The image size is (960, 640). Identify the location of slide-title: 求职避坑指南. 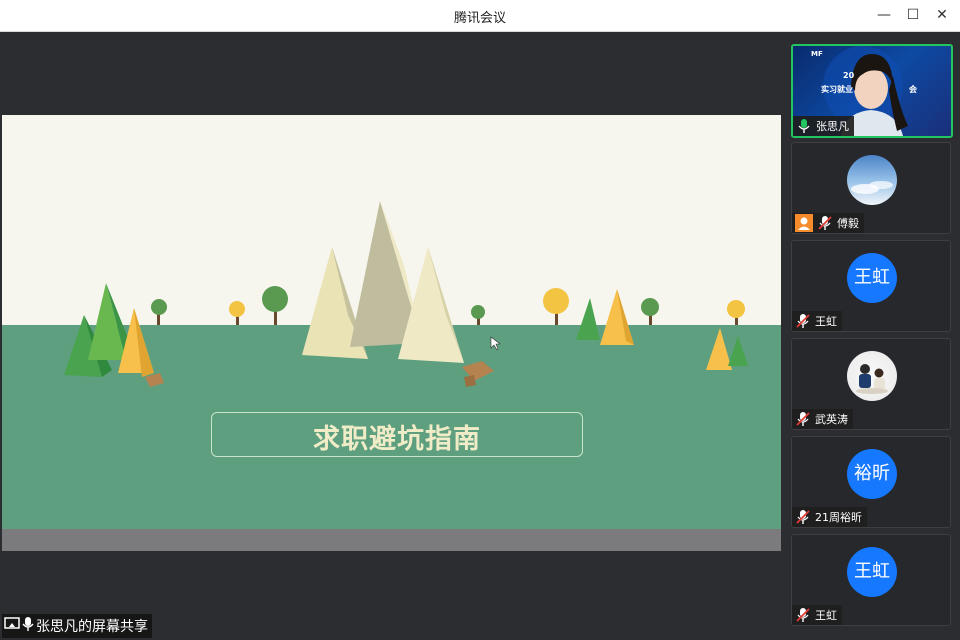
(397, 439).